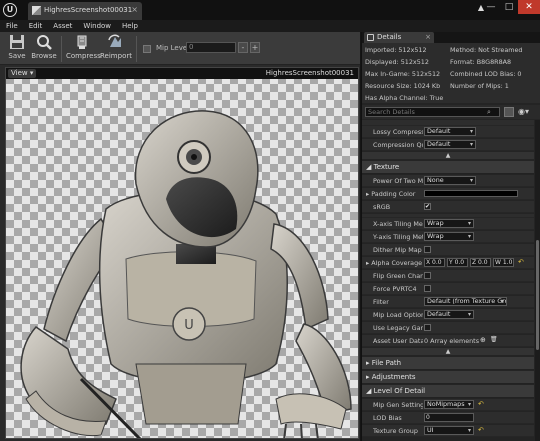 The width and height of the screenshot is (540, 441). Describe the element at coordinates (62, 26) in the screenshot. I see `menu-asset: Asset` at that location.